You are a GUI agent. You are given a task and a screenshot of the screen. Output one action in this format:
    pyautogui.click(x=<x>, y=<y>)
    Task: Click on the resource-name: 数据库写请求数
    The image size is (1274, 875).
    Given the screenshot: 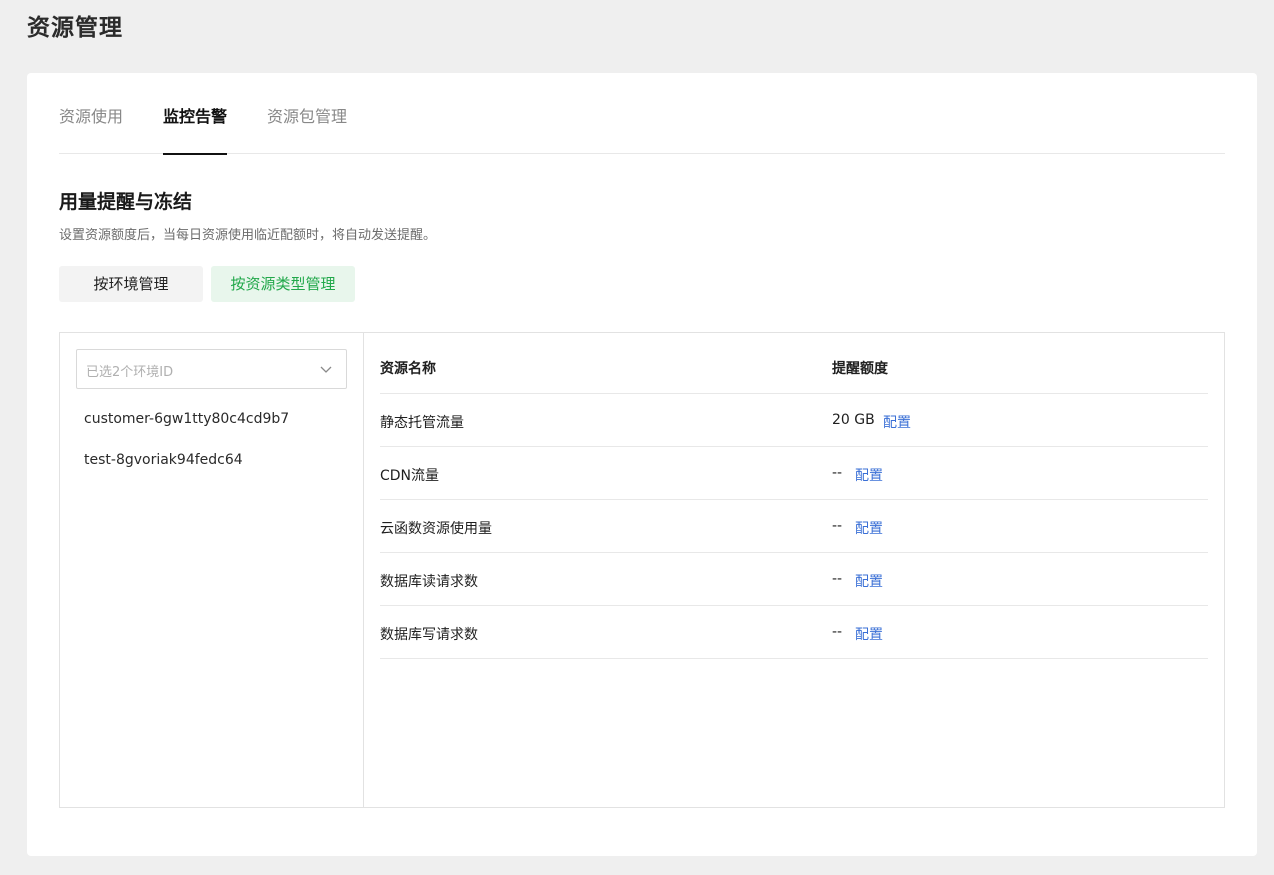 What is the action you would take?
    pyautogui.click(x=429, y=635)
    